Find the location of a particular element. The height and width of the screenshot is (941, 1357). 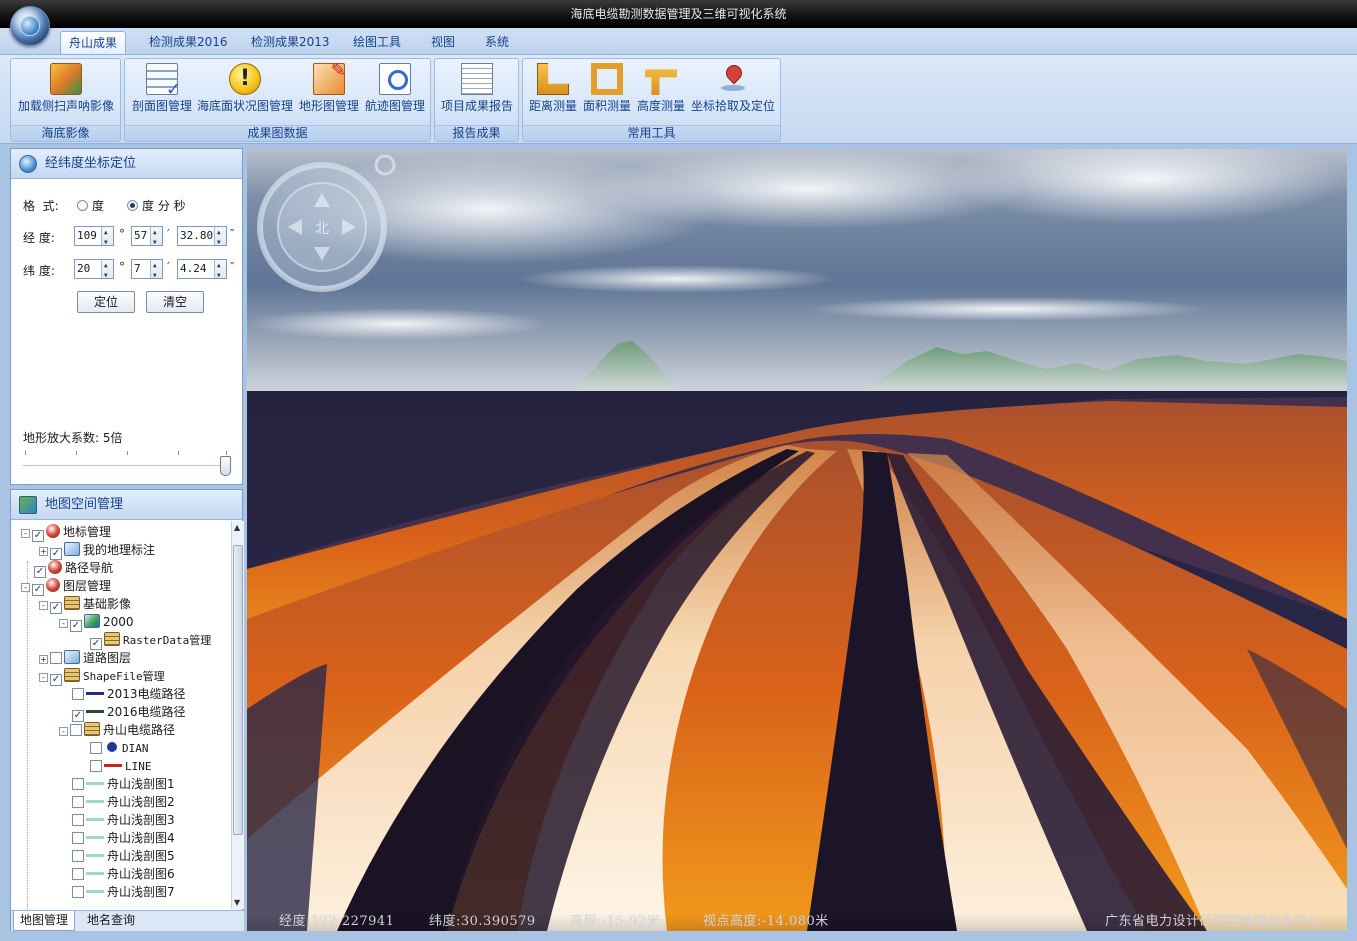

scroll-up-icon: ▲ is located at coordinates (237, 527).